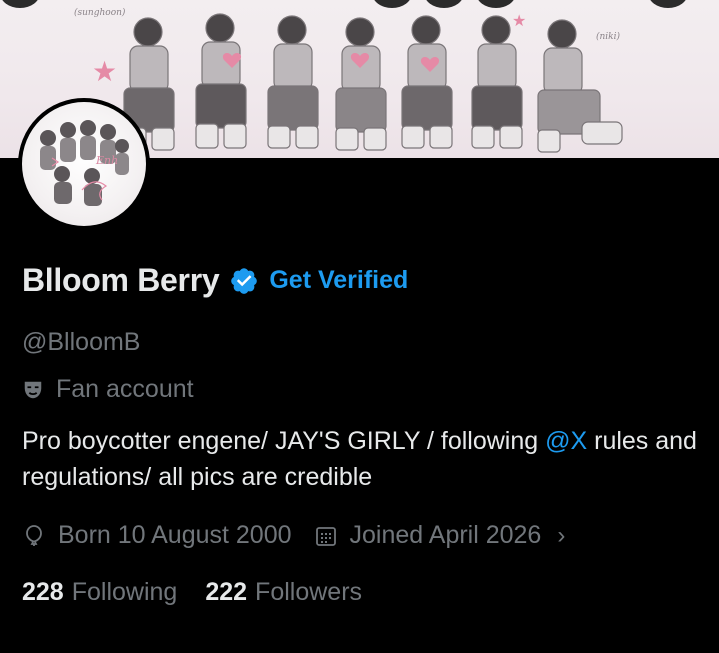 This screenshot has width=719, height=653. I want to click on professional-category: Fan account, so click(108, 389).